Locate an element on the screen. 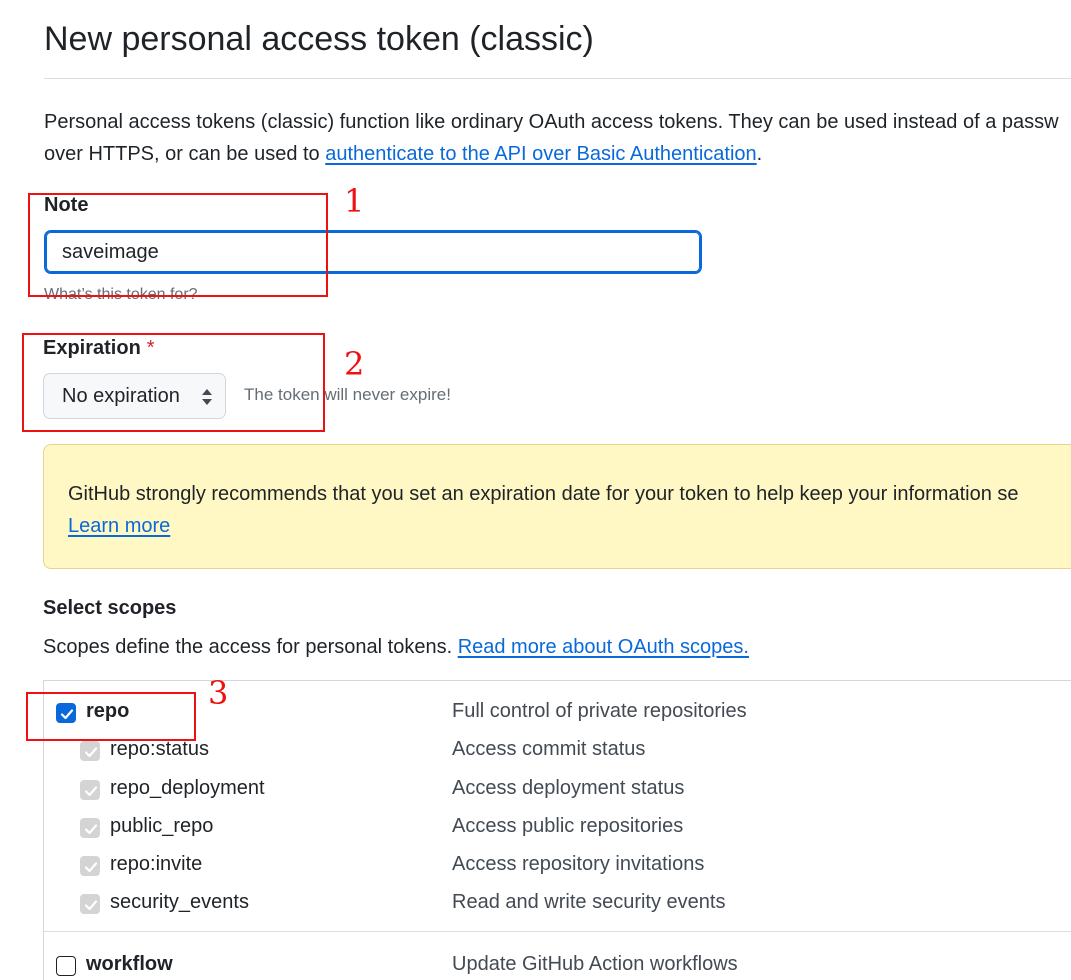 This screenshot has height=980, width=1071. page-title: New personal access token (classic) is located at coordinates (319, 39).